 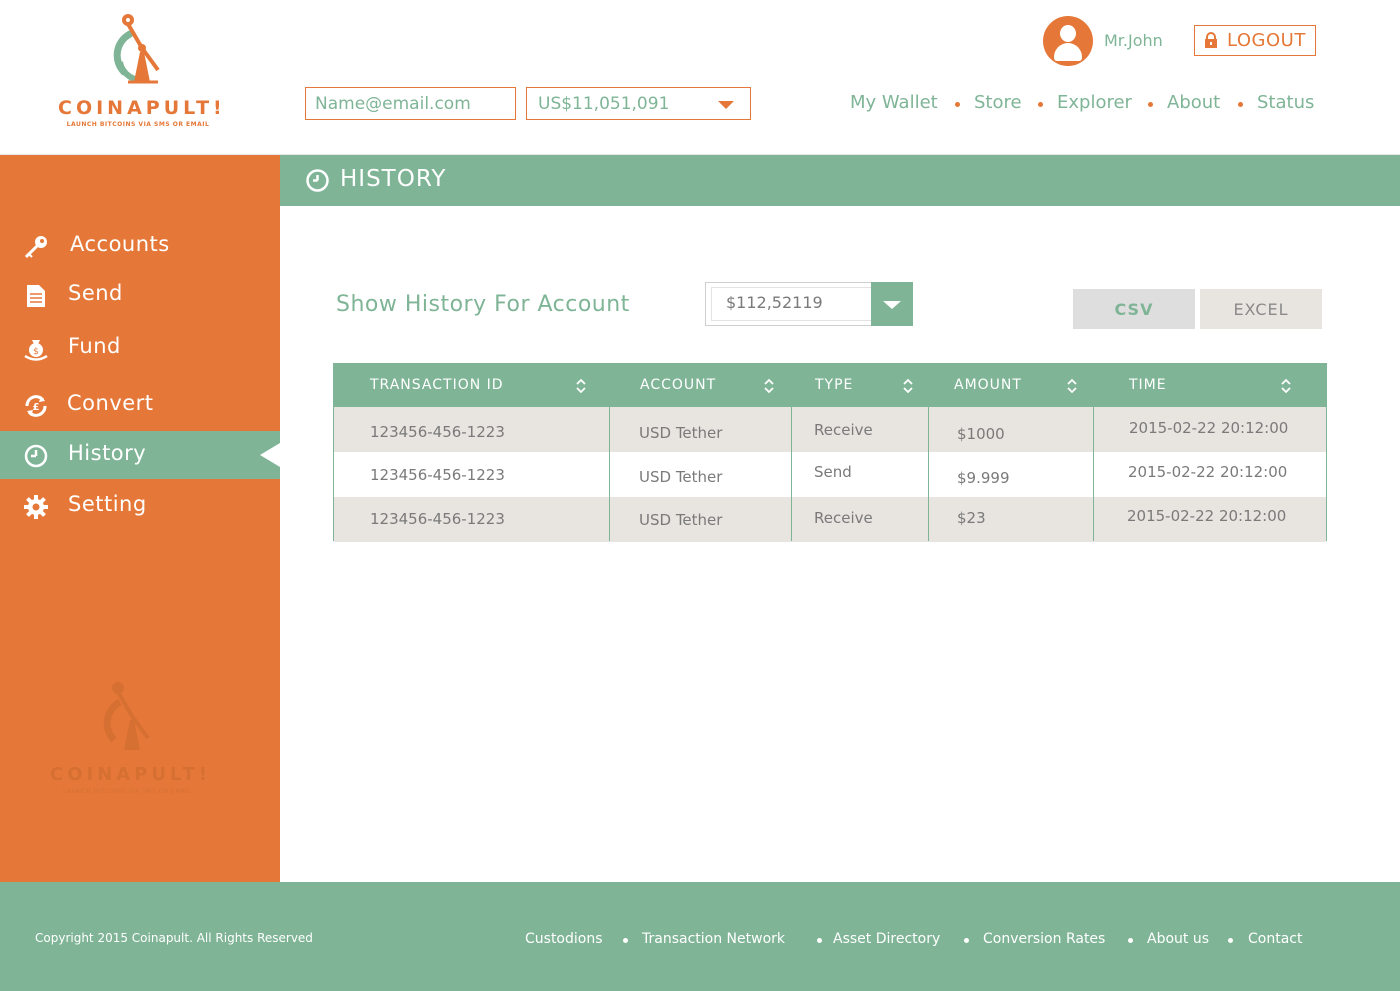 What do you see at coordinates (981, 434) in the screenshot?
I see `cell-amount: $1000` at bounding box center [981, 434].